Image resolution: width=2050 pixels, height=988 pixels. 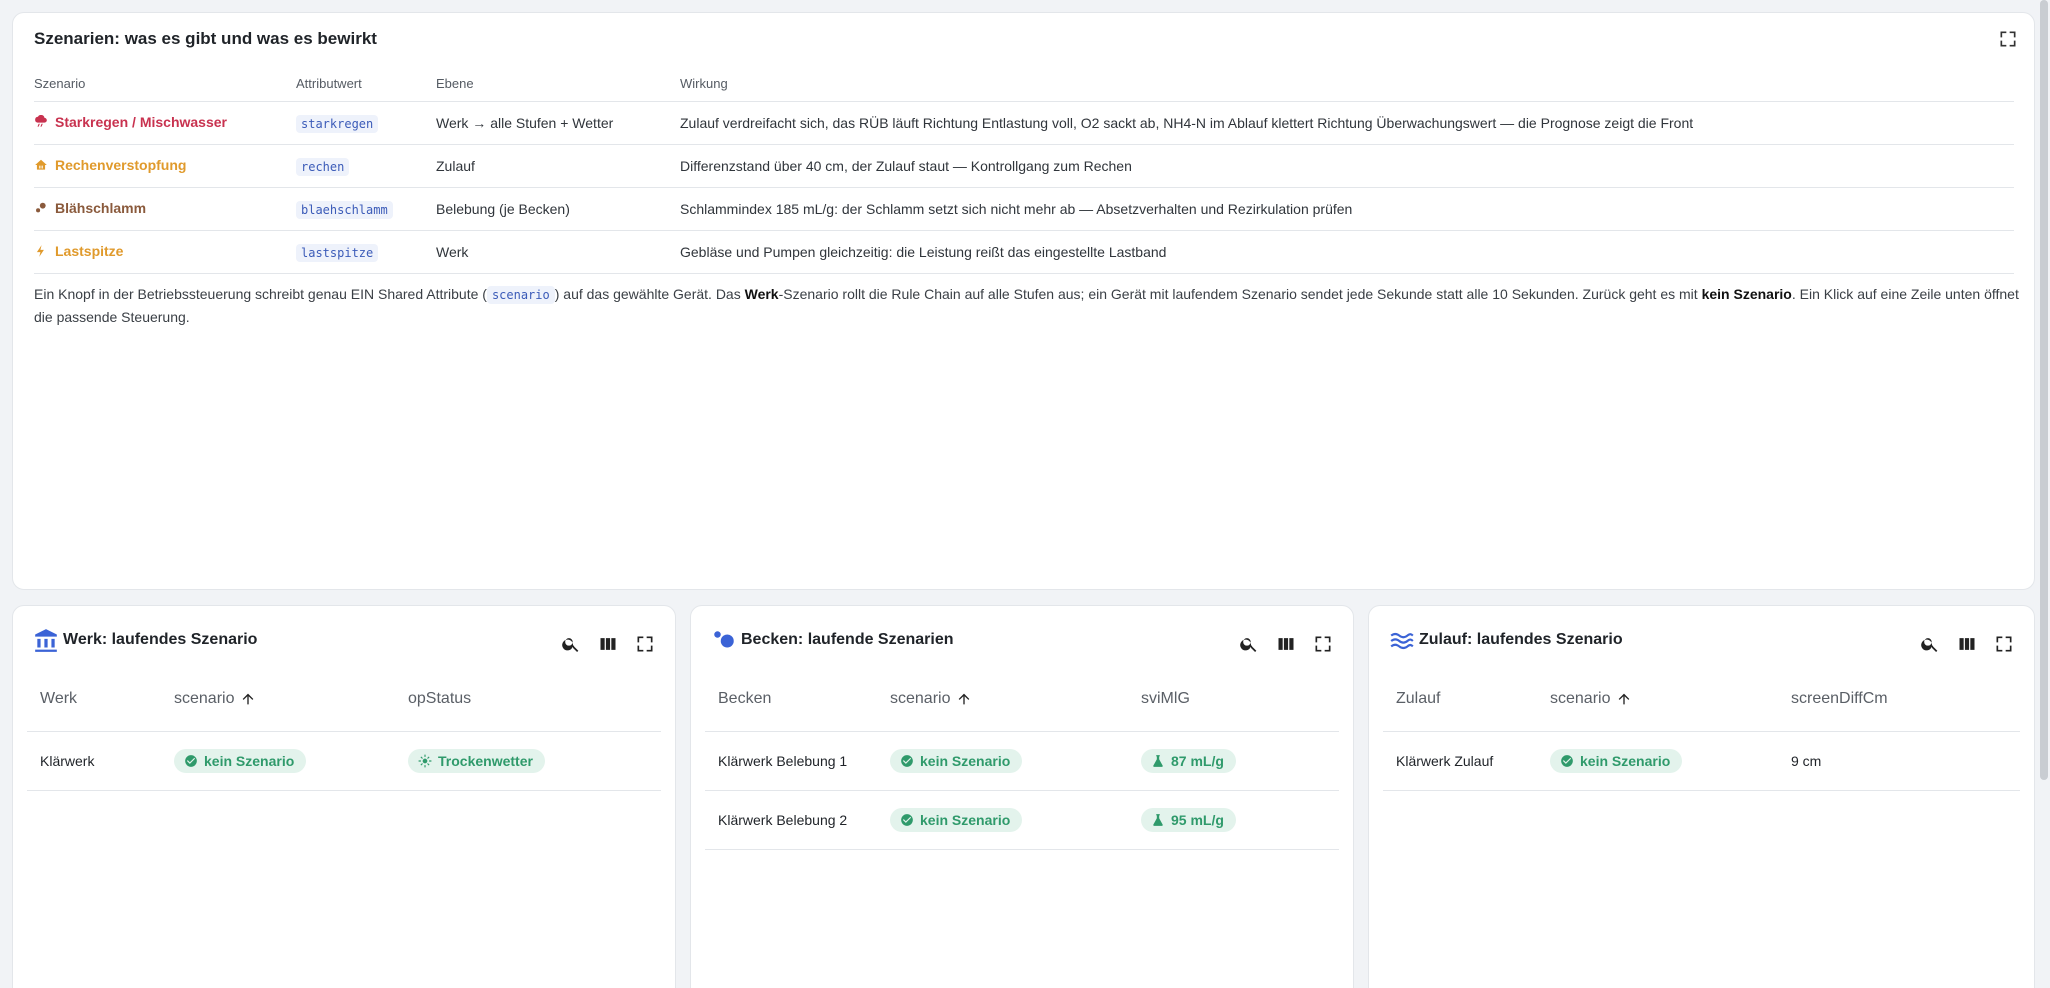 I want to click on screen-icon, so click(x=41, y=165).